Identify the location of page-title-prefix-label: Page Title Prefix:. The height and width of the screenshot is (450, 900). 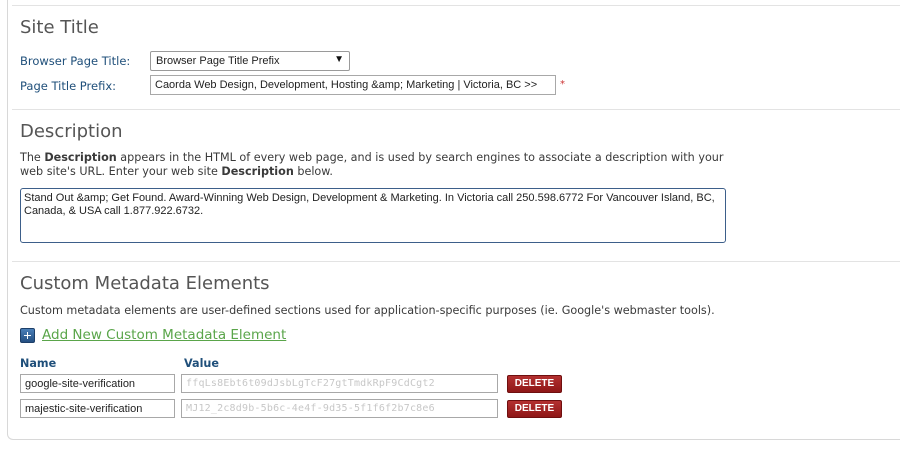
(68, 86).